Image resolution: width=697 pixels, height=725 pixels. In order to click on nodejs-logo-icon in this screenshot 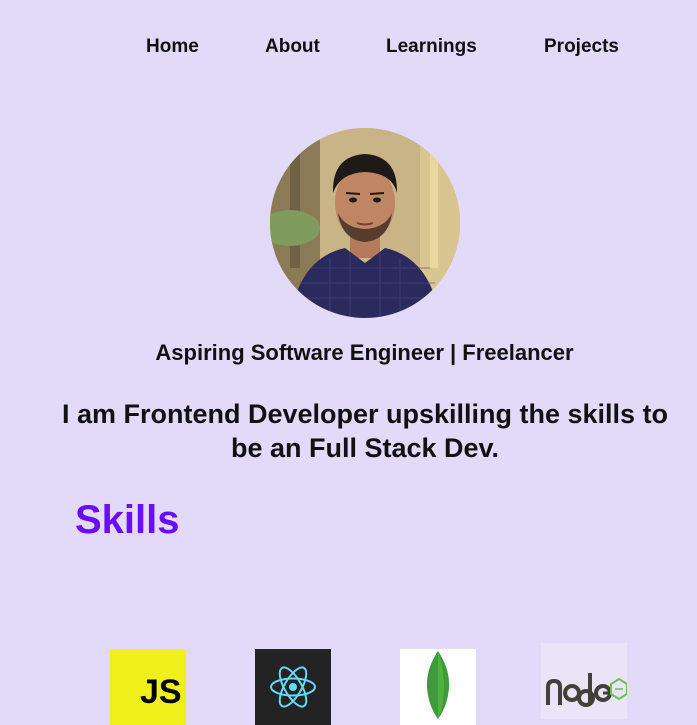, I will do `click(586, 690)`.